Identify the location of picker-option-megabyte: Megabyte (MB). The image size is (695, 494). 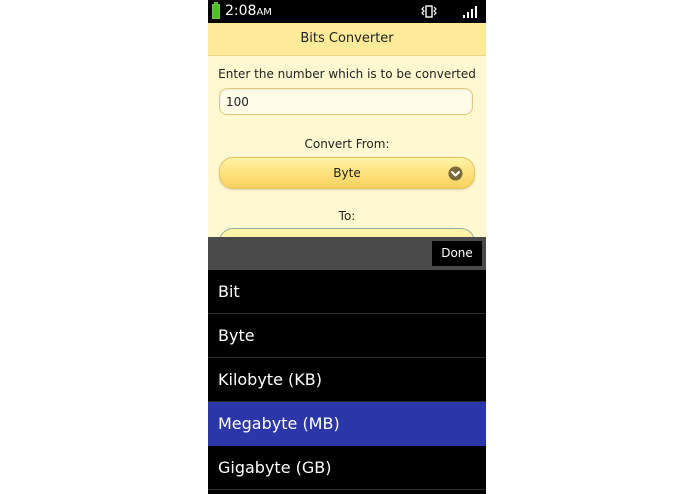
(347, 424).